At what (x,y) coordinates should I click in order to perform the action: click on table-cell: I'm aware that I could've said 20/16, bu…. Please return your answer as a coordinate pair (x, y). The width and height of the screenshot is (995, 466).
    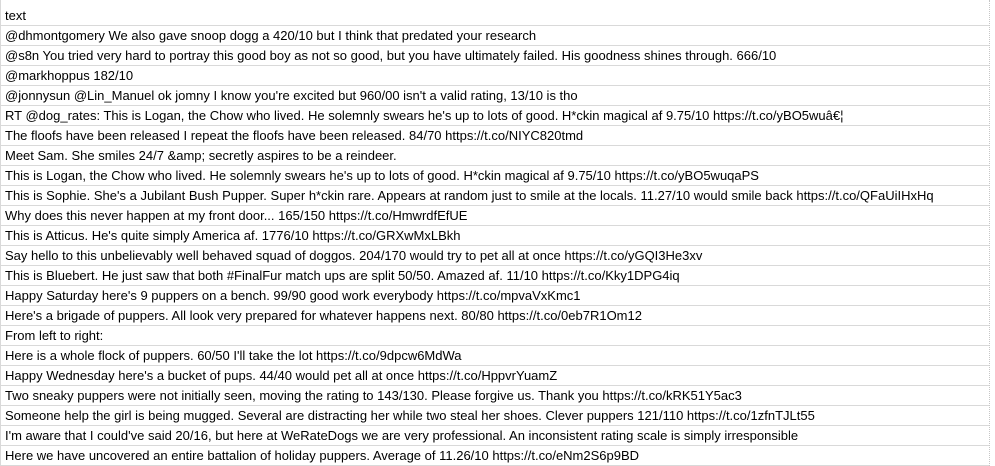
    Looking at the image, I should click on (494, 436).